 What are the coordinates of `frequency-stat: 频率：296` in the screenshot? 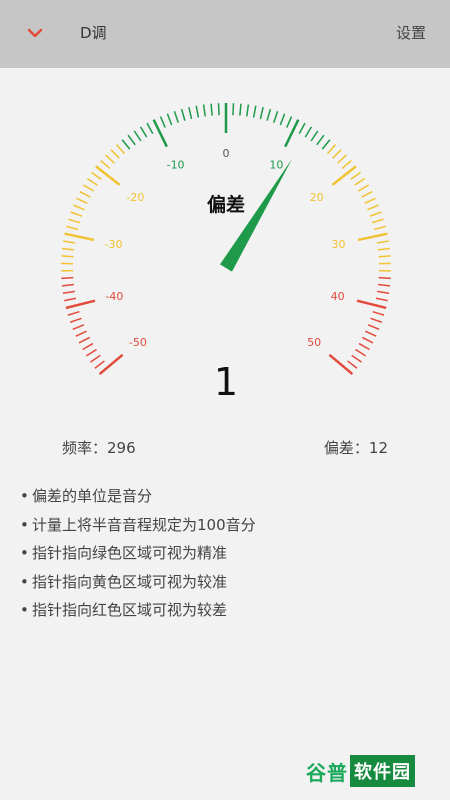 It's located at (99, 448).